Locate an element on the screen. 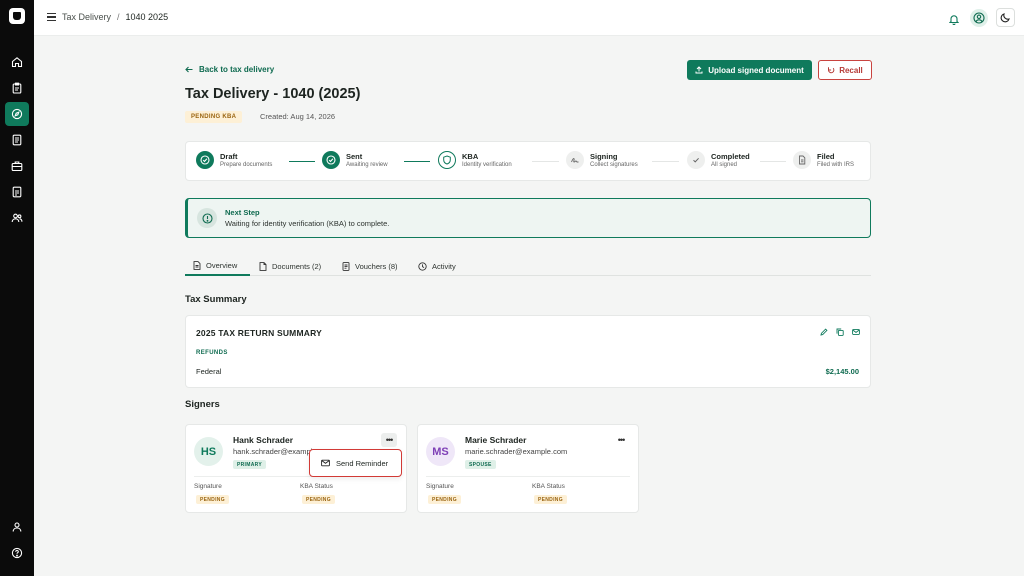  shield-icon is located at coordinates (447, 160).